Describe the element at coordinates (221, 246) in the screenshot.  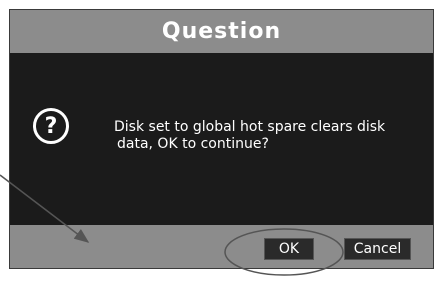
I see `dialog-footer: OK Cancel` at that location.